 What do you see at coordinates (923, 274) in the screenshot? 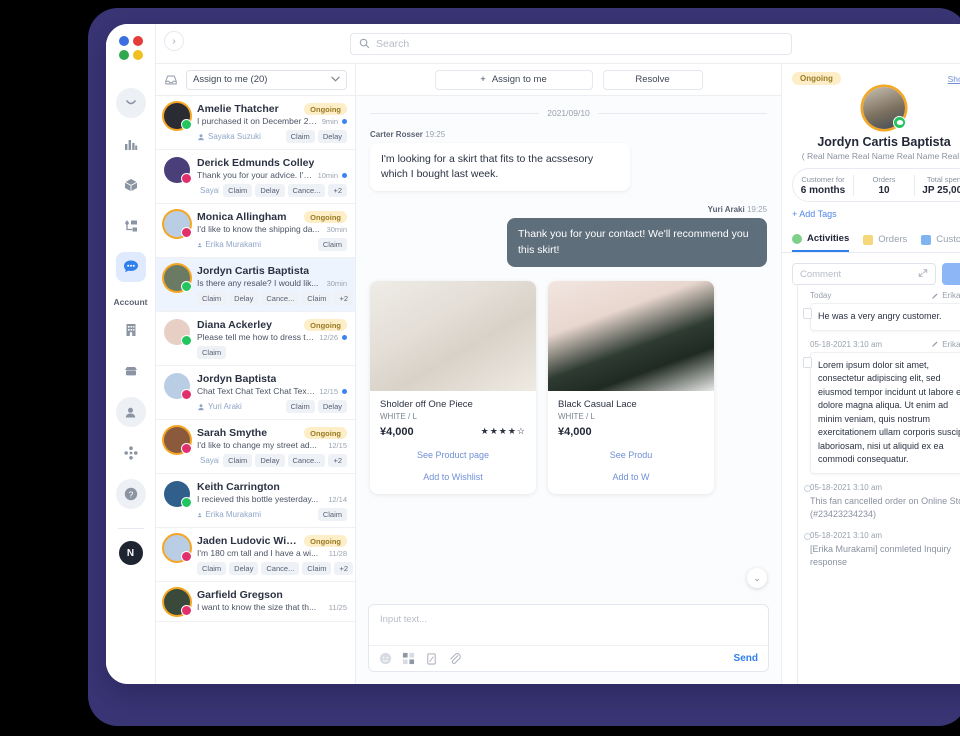
I see `expand-icon` at bounding box center [923, 274].